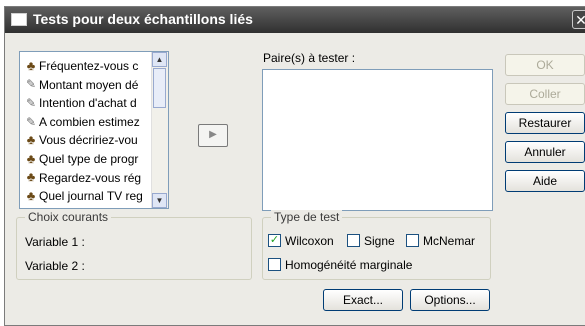  I want to click on variable-label: A combien estimez, so click(89, 121).